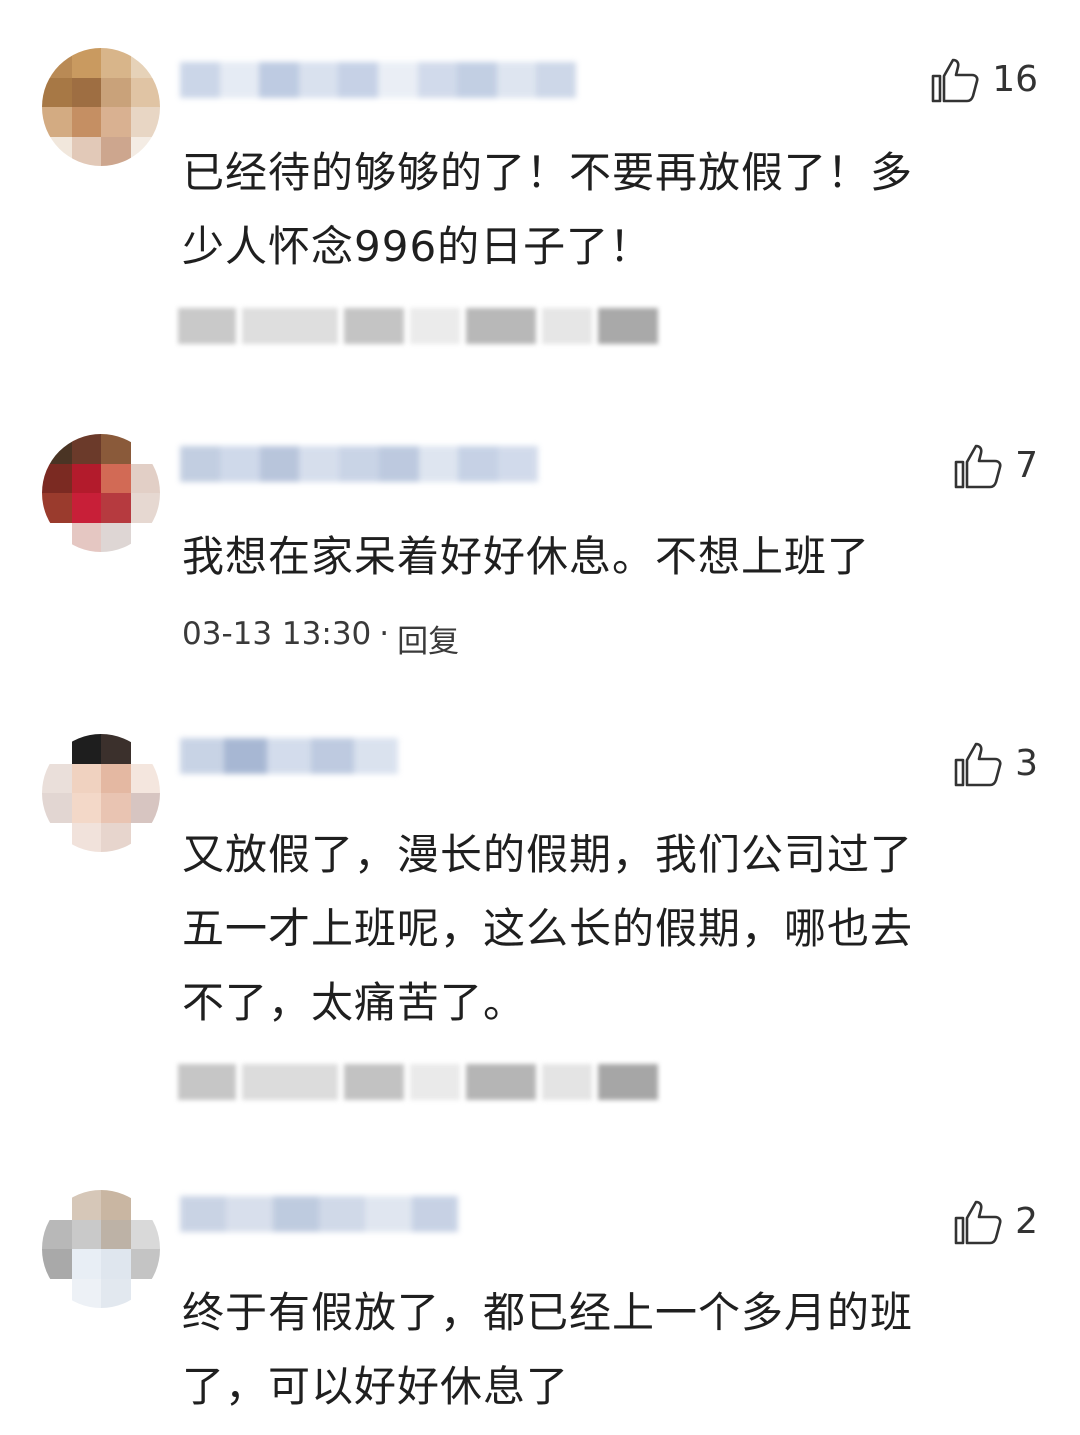 Image resolution: width=1080 pixels, height=1435 pixels. Describe the element at coordinates (1015, 79) in the screenshot. I see `like-count: 16` at that location.